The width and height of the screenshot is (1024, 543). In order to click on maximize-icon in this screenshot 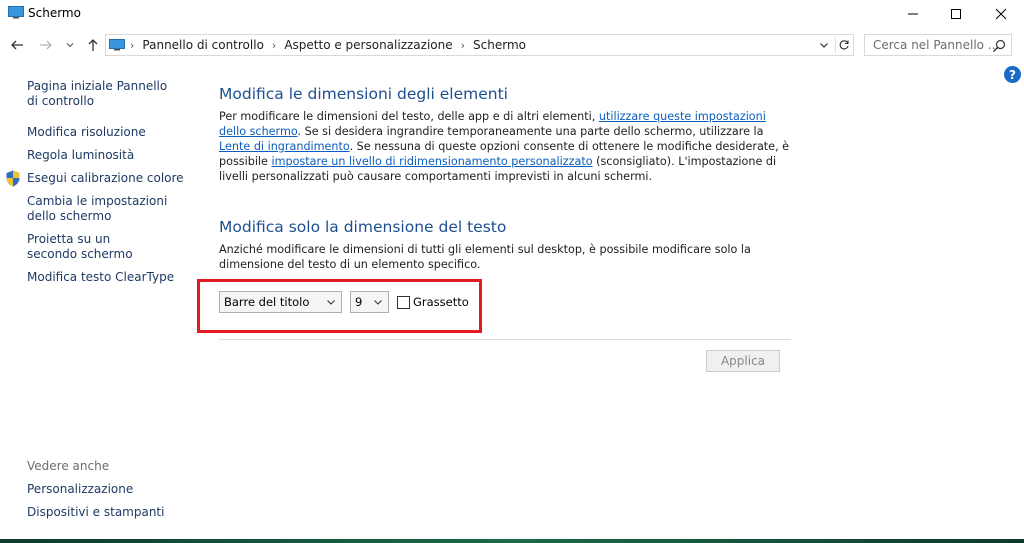, I will do `click(956, 14)`.